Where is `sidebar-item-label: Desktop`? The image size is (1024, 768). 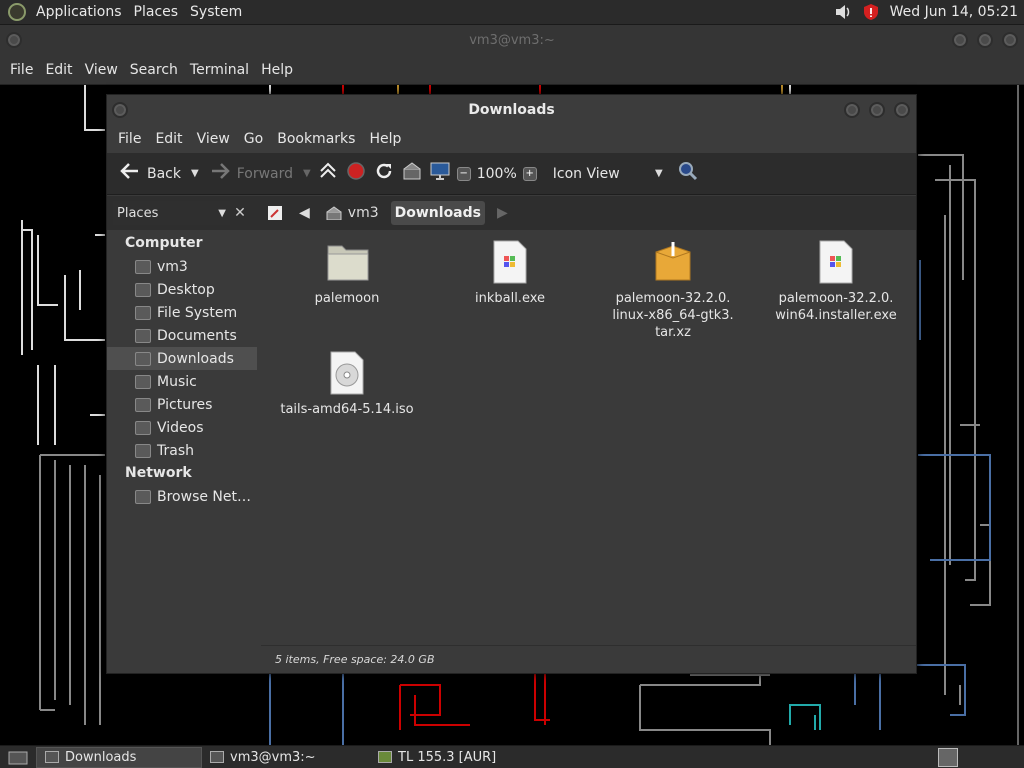
sidebar-item-label: Desktop is located at coordinates (186, 289).